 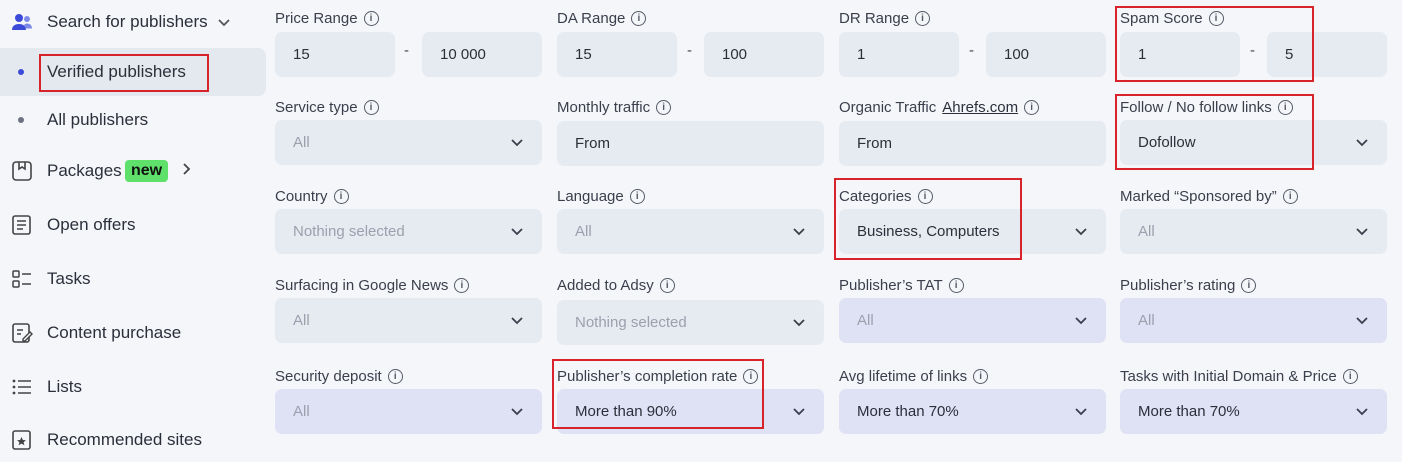 I want to click on monthly-traffic-input: From, so click(x=690, y=143).